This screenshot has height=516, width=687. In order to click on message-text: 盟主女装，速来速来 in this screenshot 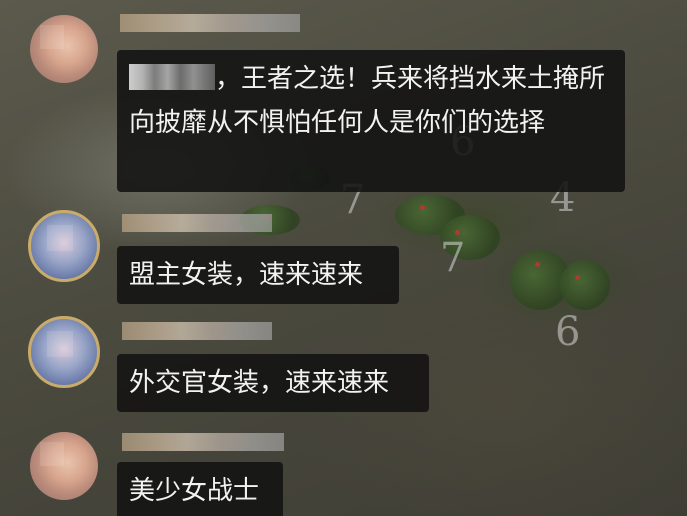, I will do `click(246, 275)`.